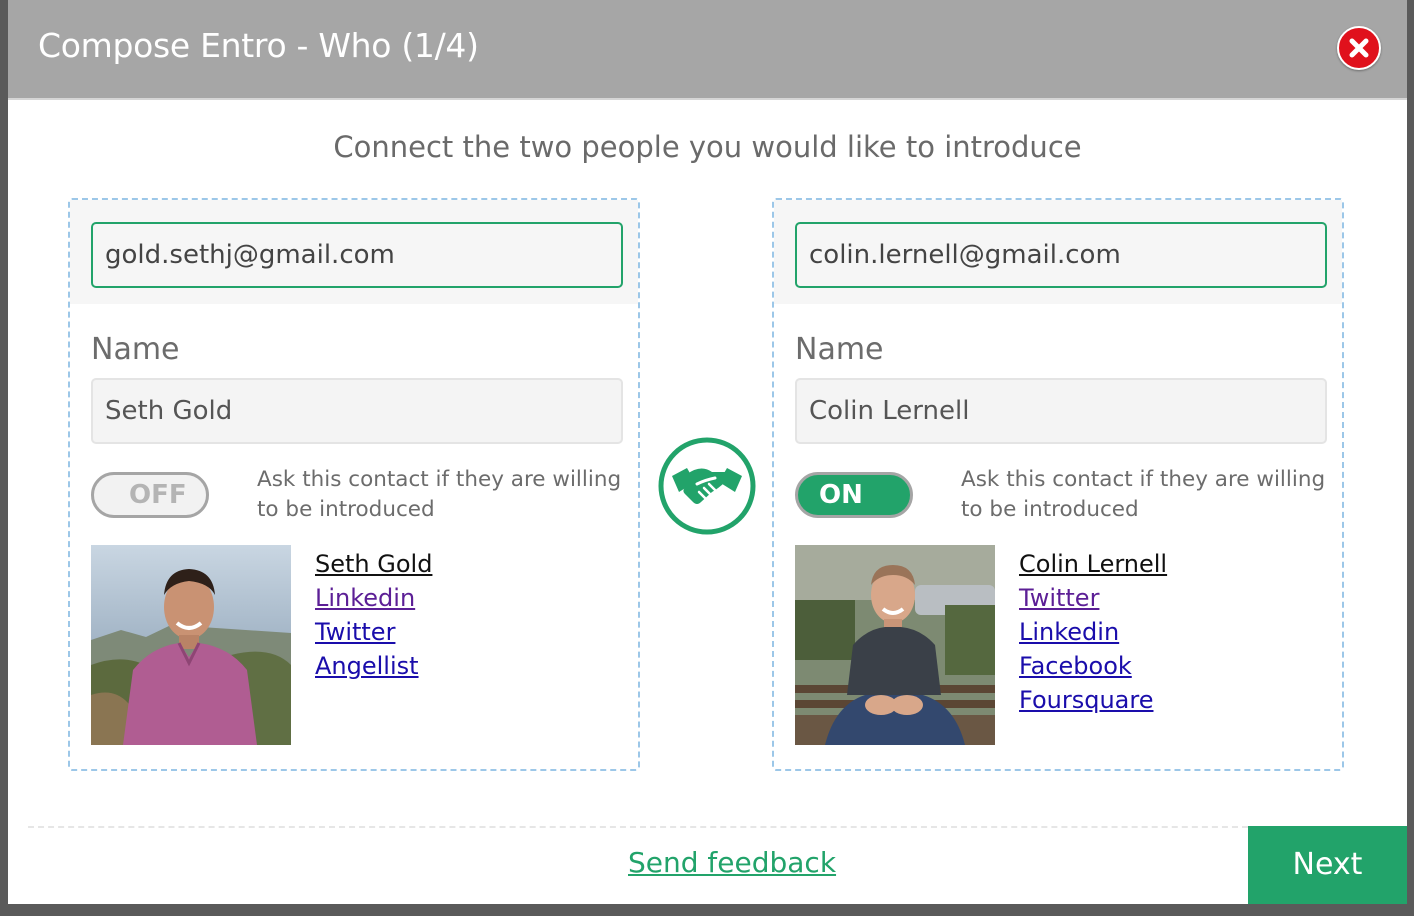 The width and height of the screenshot is (1414, 916). Describe the element at coordinates (357, 411) in the screenshot. I see `name-input-left` at that location.